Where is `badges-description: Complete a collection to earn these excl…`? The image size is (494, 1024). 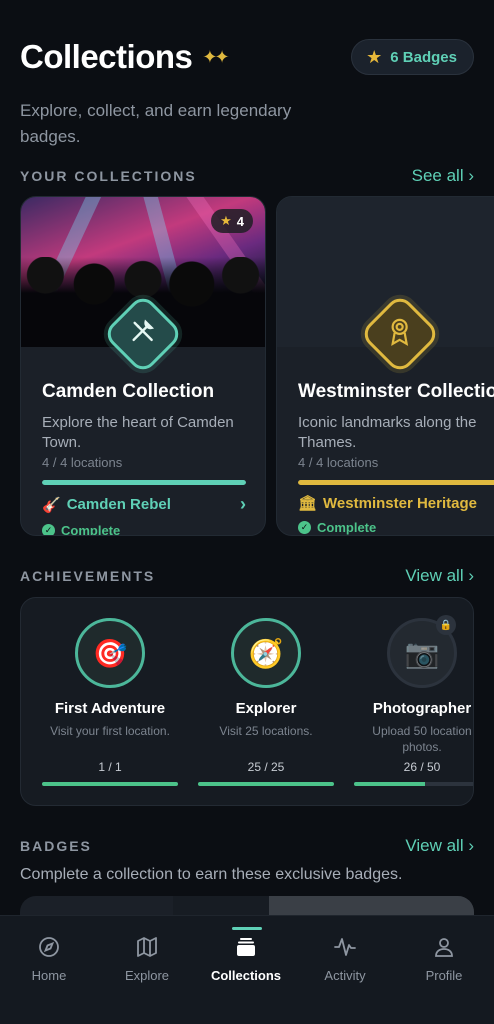
badges-description: Complete a collection to earn these excl… is located at coordinates (211, 874).